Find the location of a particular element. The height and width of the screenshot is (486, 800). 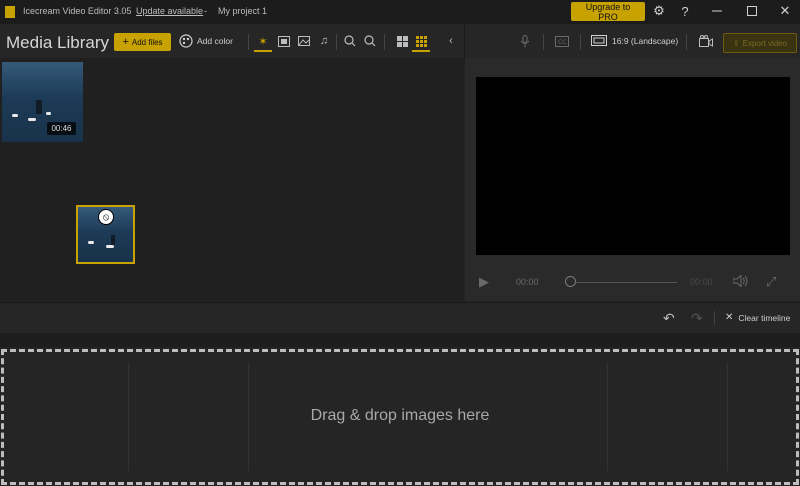

image-filter-icon is located at coordinates (304, 41).